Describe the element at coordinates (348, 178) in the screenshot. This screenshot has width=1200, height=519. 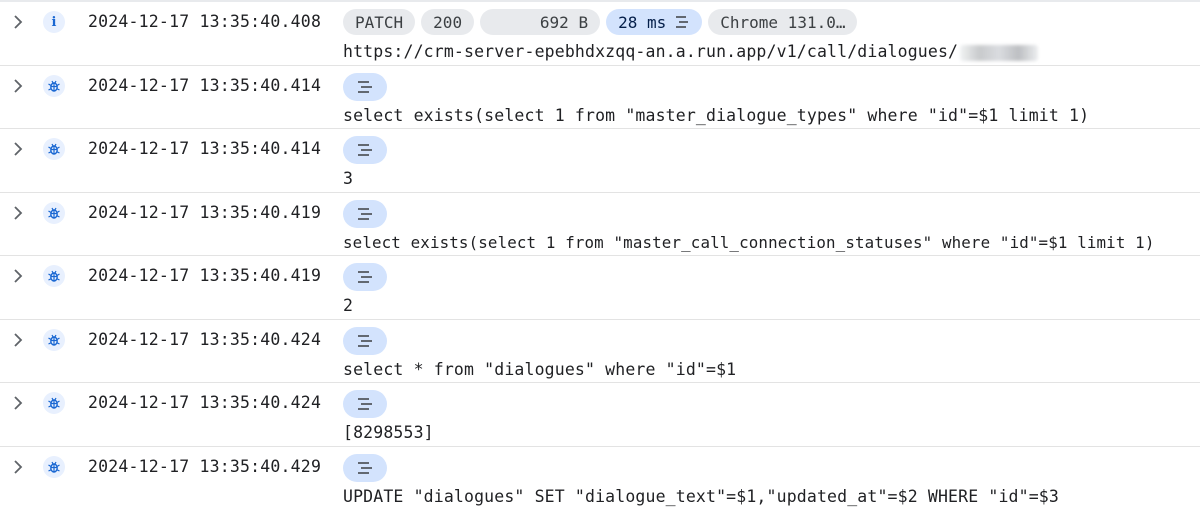
I see `log-message: 3` at that location.